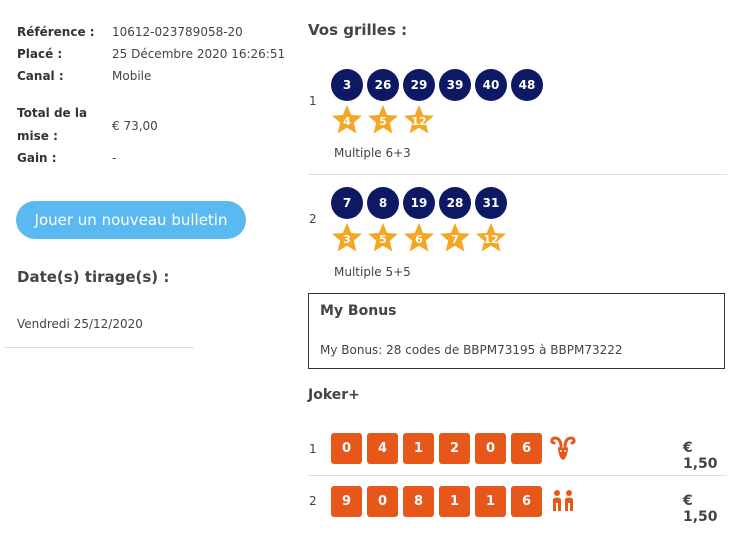 Image resolution: width=731 pixels, height=536 pixels. Describe the element at coordinates (454, 448) in the screenshot. I see `joker-digit: 2` at that location.